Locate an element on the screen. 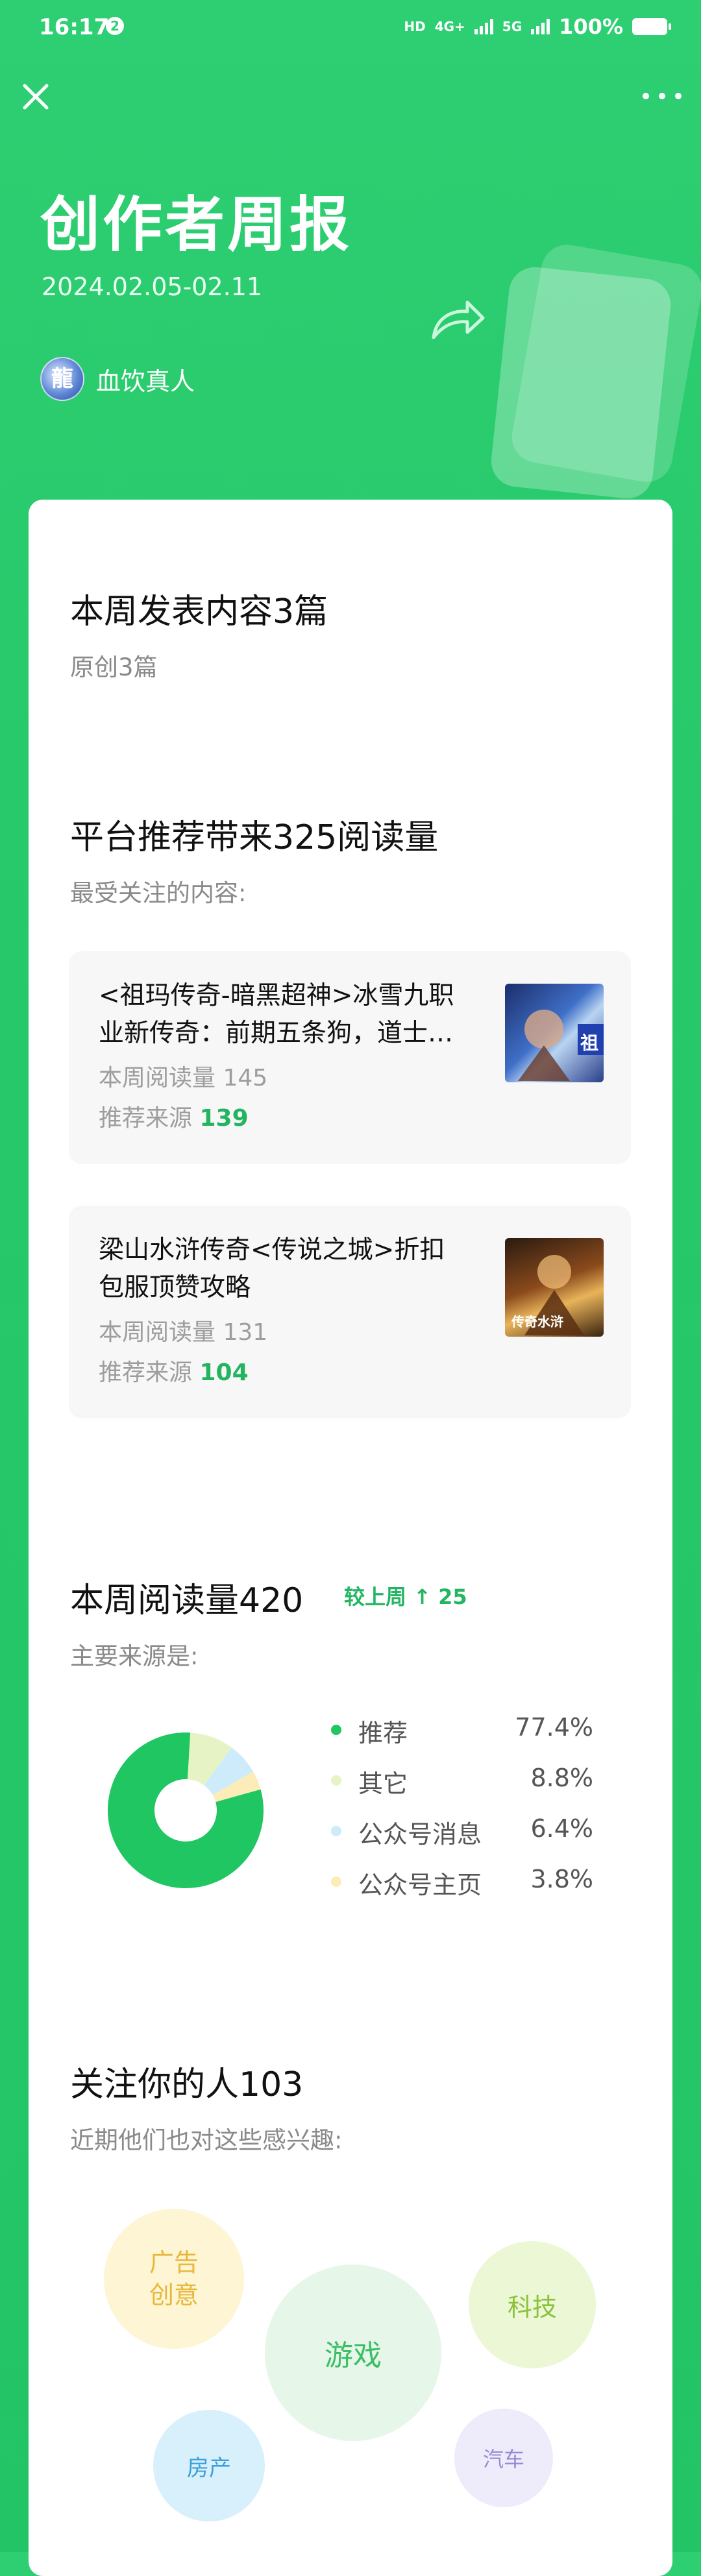 Image resolution: width=701 pixels, height=2576 pixels. battery-icon is located at coordinates (651, 26).